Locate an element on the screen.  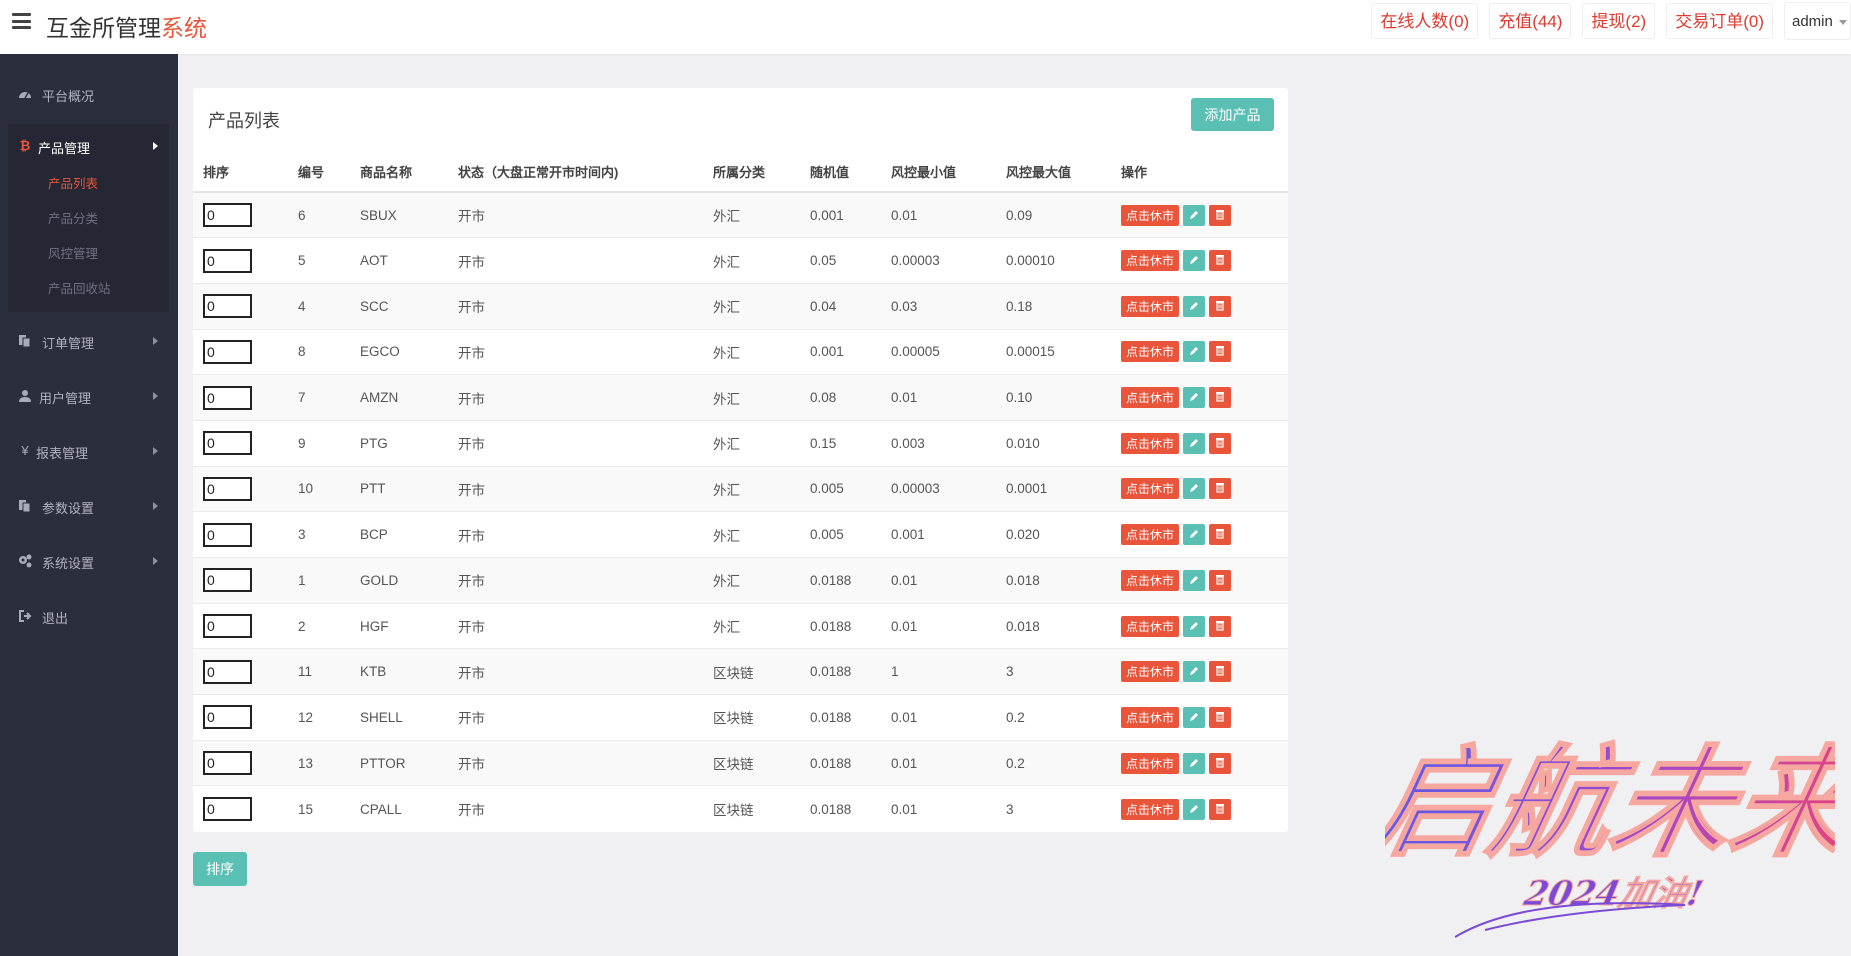
sidebar-item-reports: ¥ 报表管理 is located at coordinates (89, 451).